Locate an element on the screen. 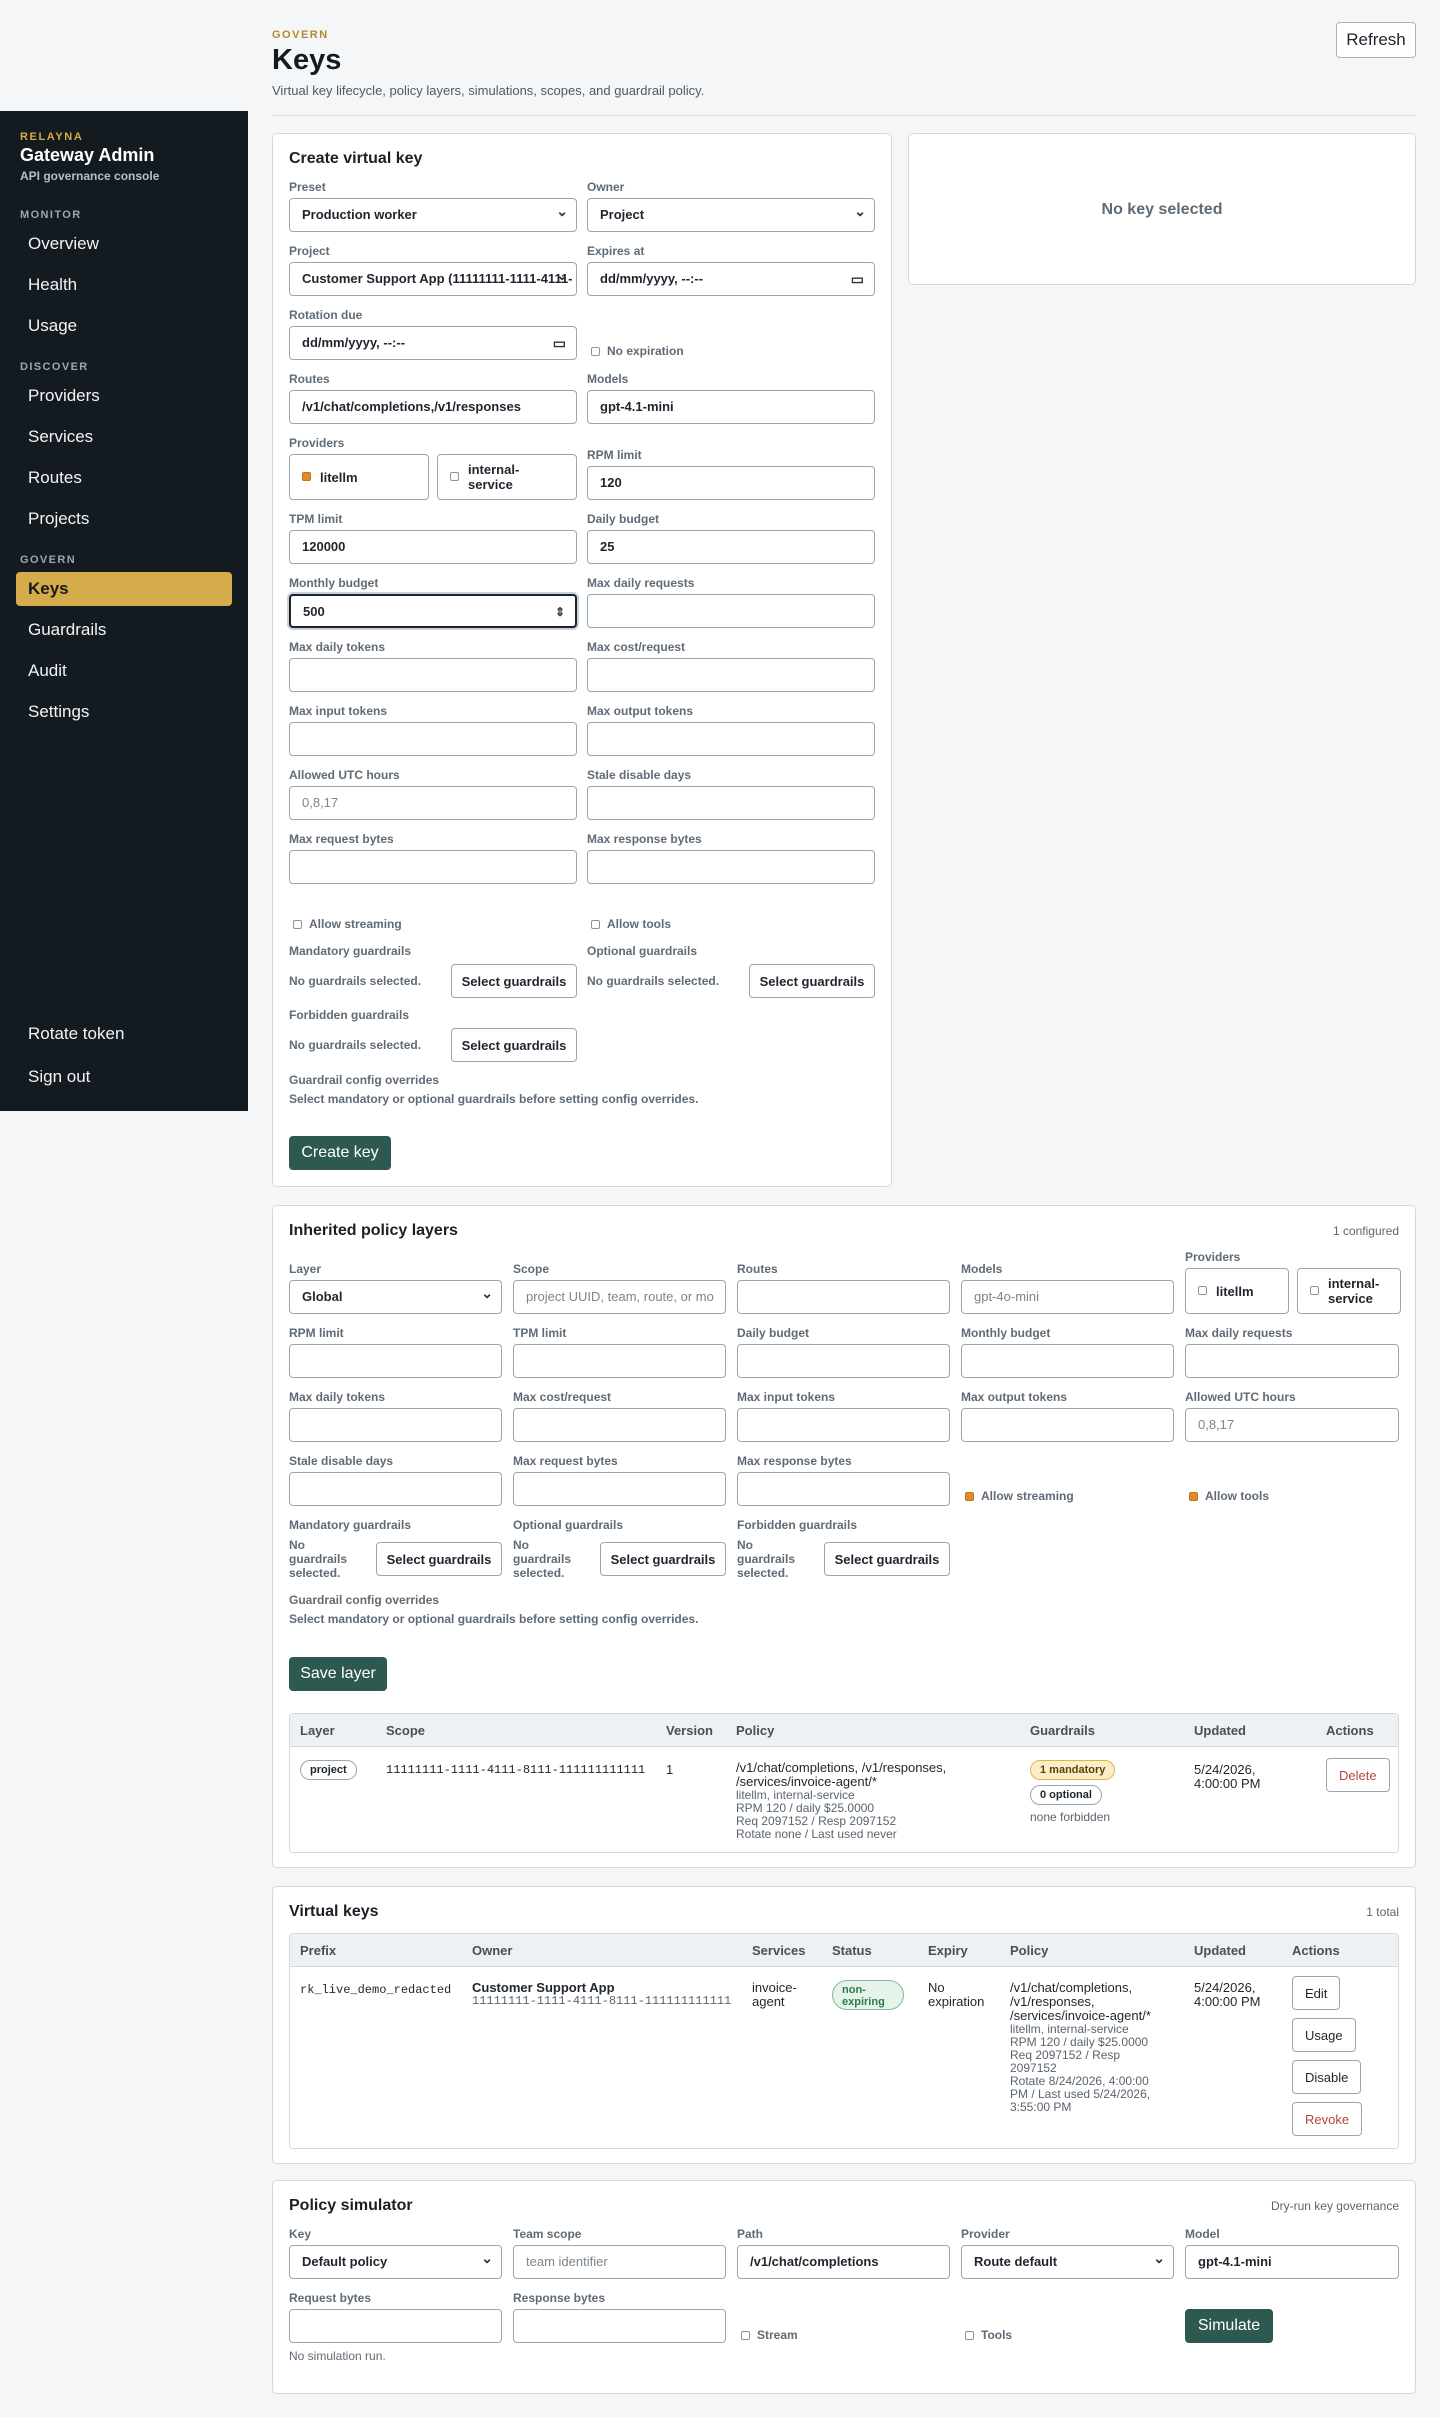  simulate-button: Simulate is located at coordinates (1229, 2326).